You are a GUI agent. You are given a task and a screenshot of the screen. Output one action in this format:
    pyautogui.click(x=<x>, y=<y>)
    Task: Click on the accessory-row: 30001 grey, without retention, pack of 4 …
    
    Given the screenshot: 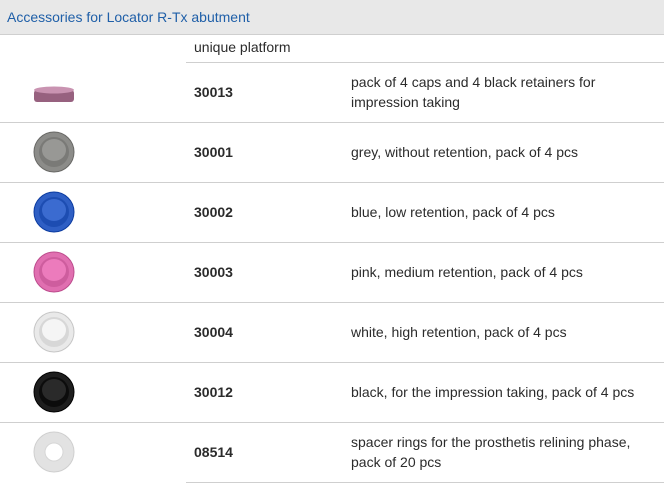 What is the action you would take?
    pyautogui.click(x=332, y=152)
    